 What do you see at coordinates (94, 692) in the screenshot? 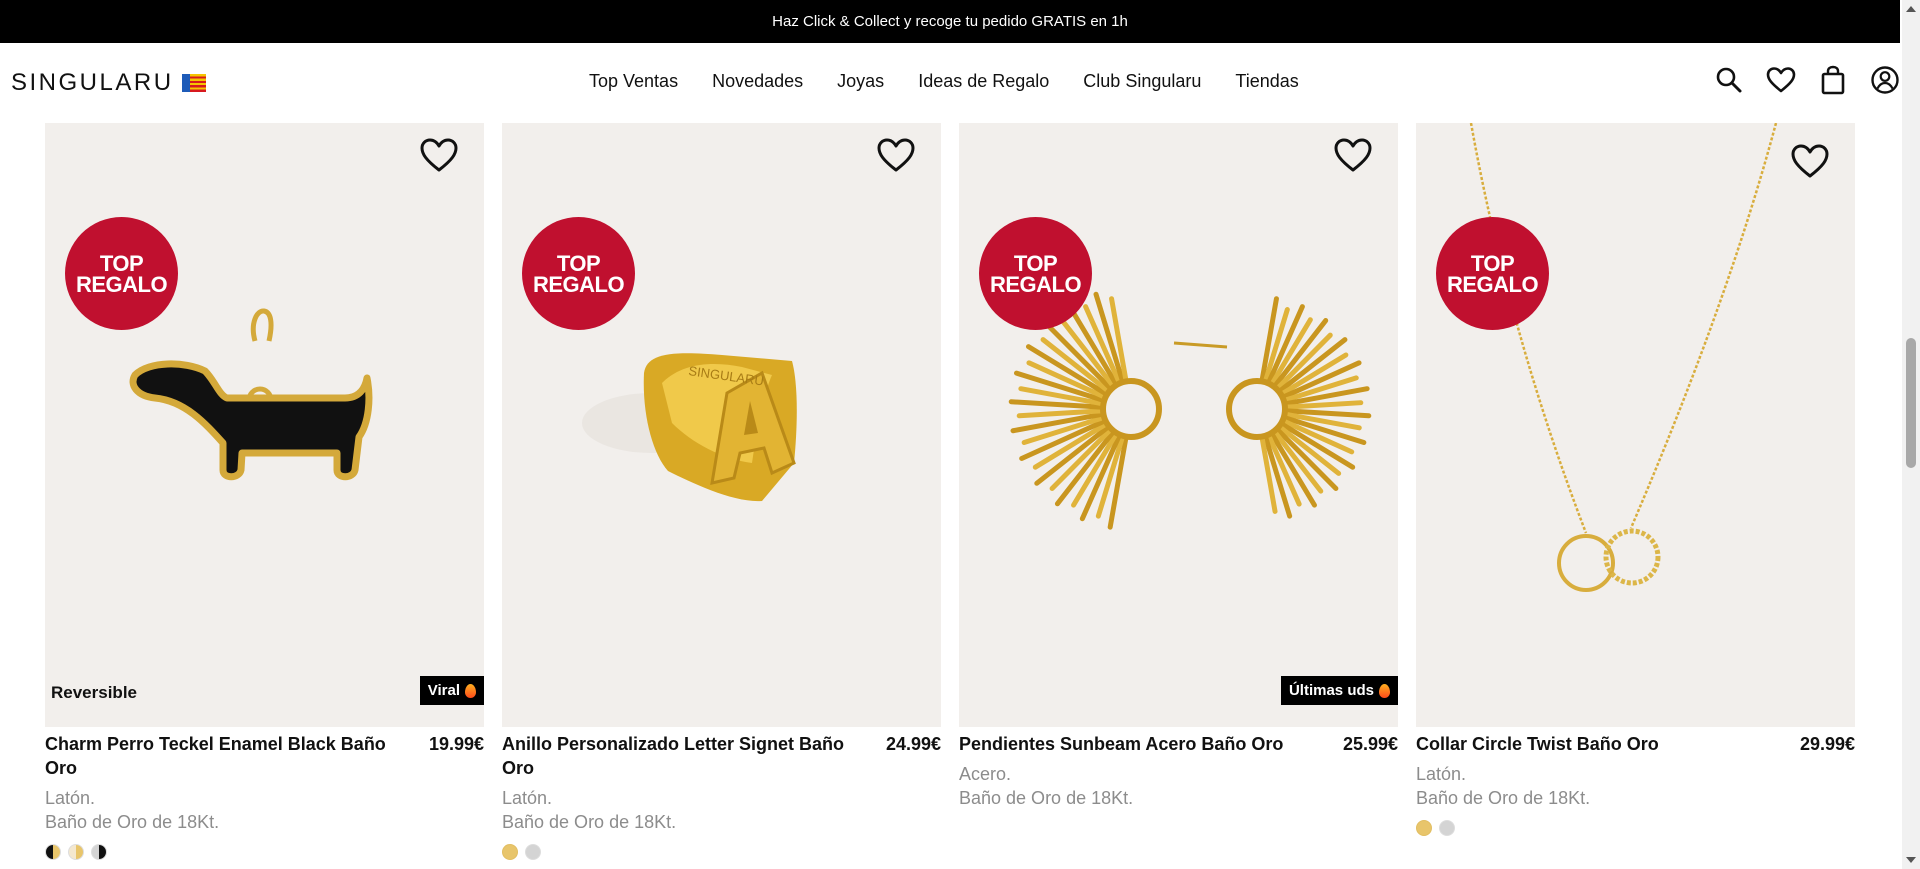
I see `reversible-tag: Reversible` at bounding box center [94, 692].